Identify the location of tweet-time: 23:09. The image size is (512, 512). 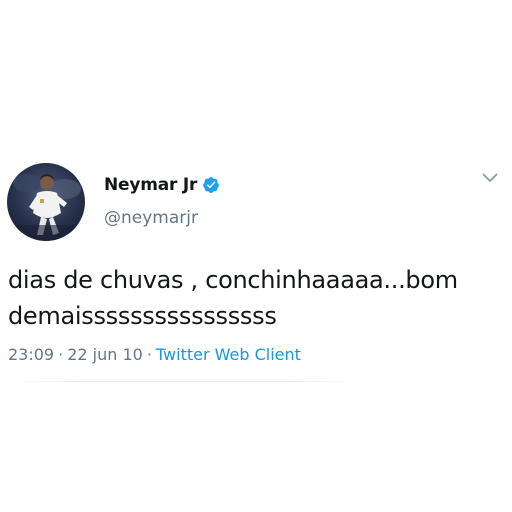
(31, 354).